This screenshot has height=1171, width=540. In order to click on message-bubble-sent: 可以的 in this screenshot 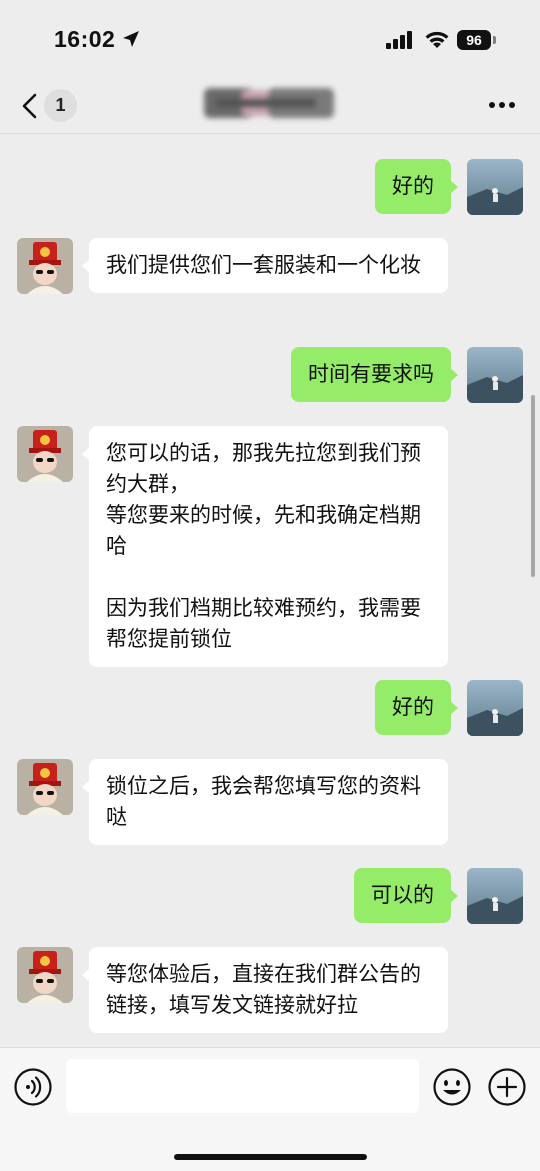, I will do `click(406, 895)`.